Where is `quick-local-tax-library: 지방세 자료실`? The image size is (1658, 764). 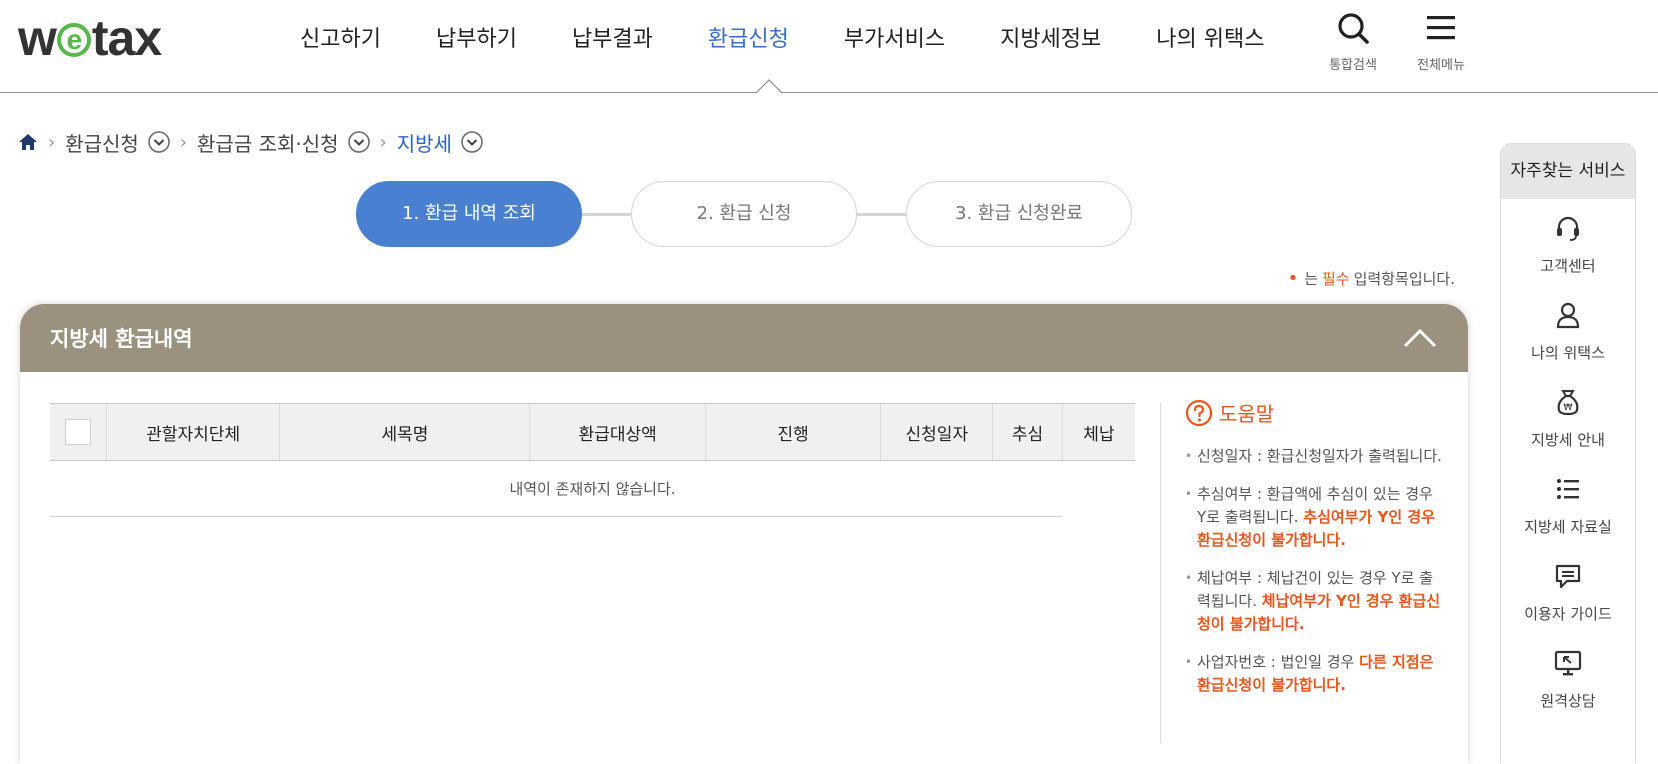 quick-local-tax-library: 지방세 자료실 is located at coordinates (1568, 503).